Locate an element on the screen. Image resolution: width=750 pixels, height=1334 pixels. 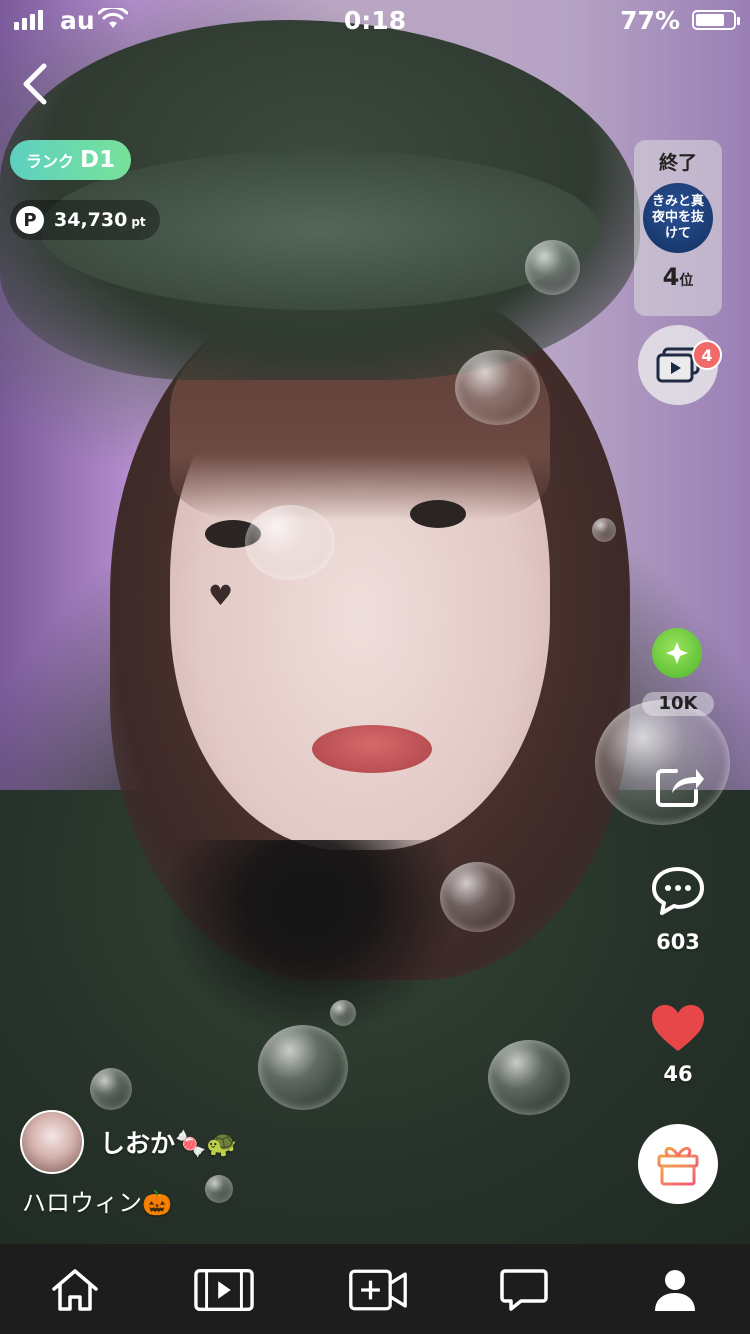
right-eye is located at coordinates (438, 514).